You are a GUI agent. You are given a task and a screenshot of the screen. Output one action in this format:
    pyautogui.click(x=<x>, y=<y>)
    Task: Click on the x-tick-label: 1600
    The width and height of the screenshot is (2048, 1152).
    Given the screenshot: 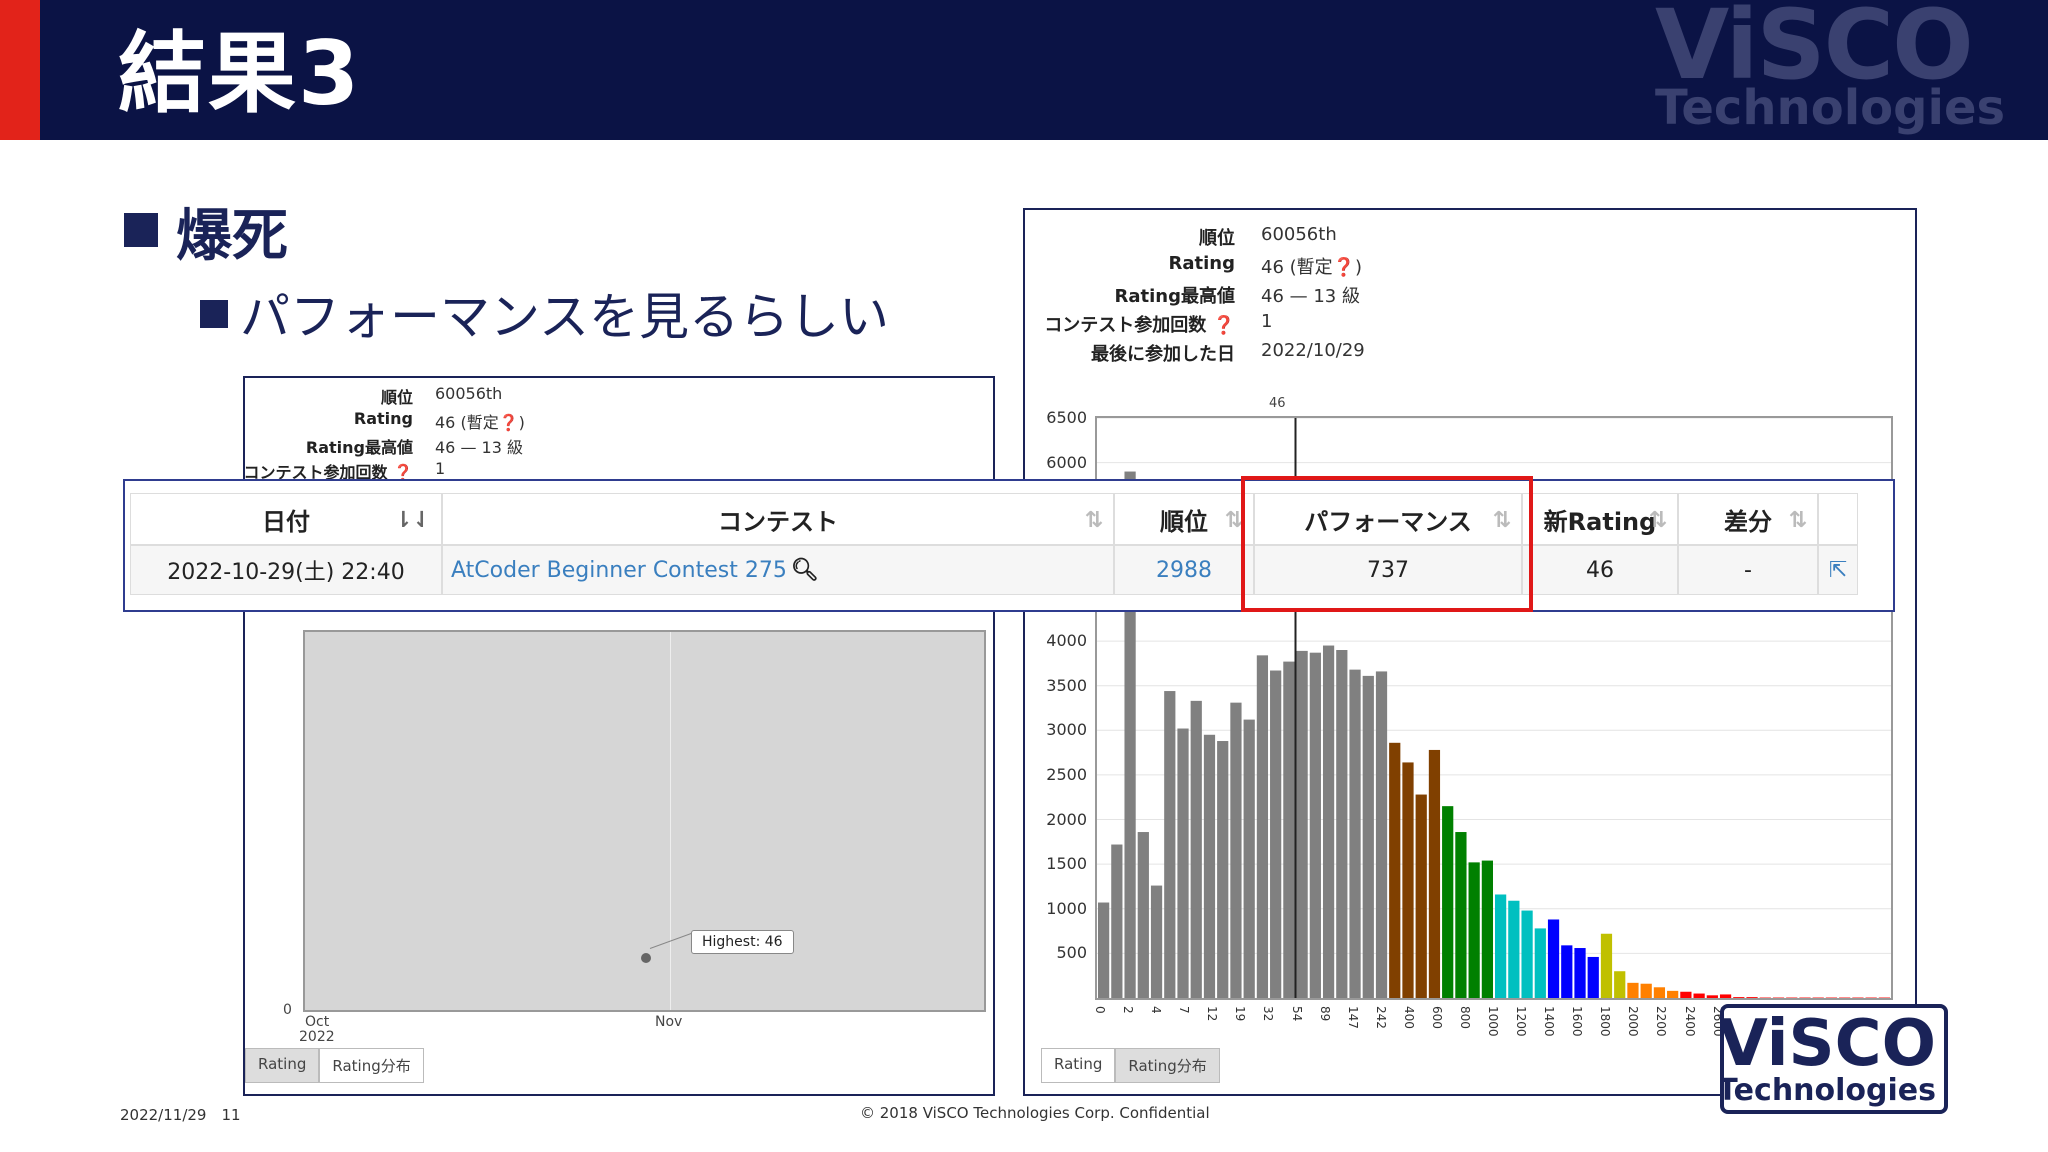 What is the action you would take?
    pyautogui.click(x=1577, y=1021)
    